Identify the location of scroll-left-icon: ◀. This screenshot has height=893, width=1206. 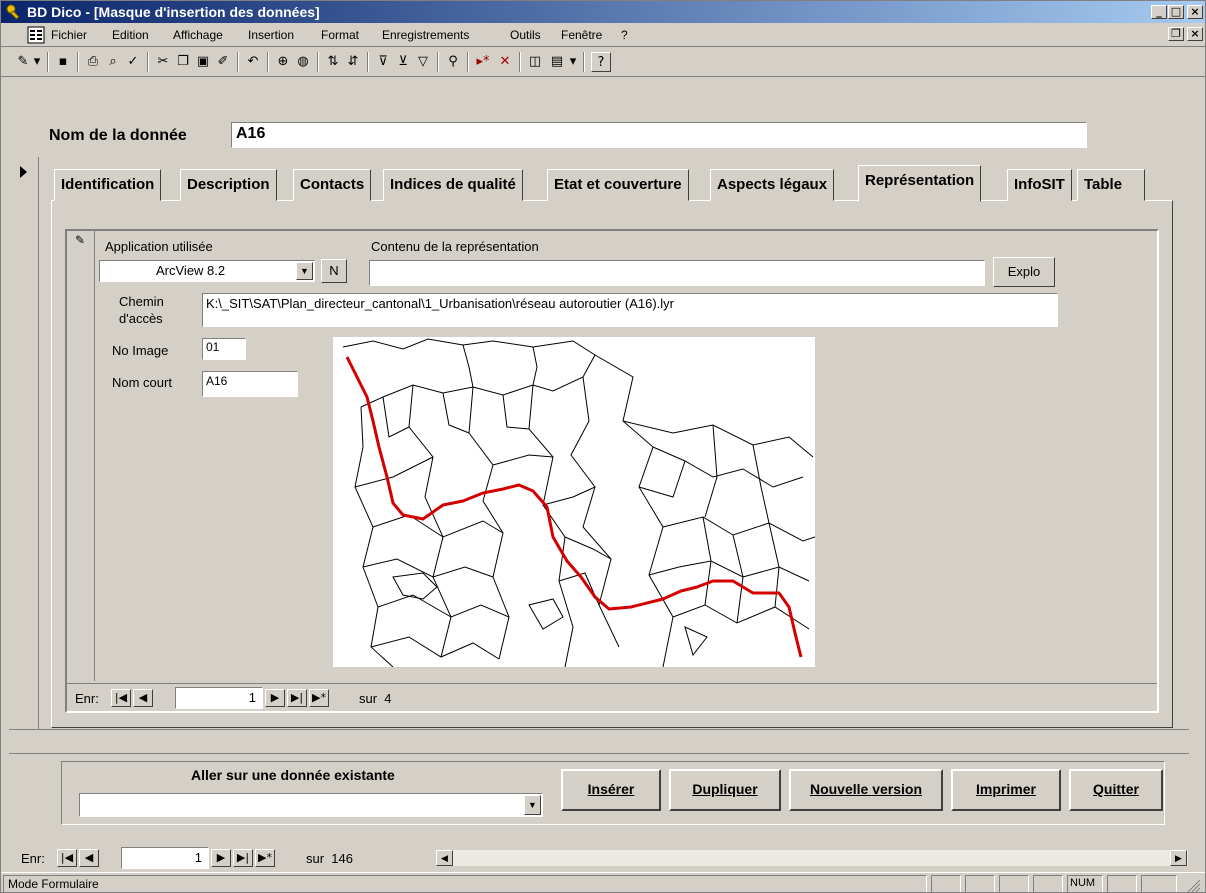
(444, 858).